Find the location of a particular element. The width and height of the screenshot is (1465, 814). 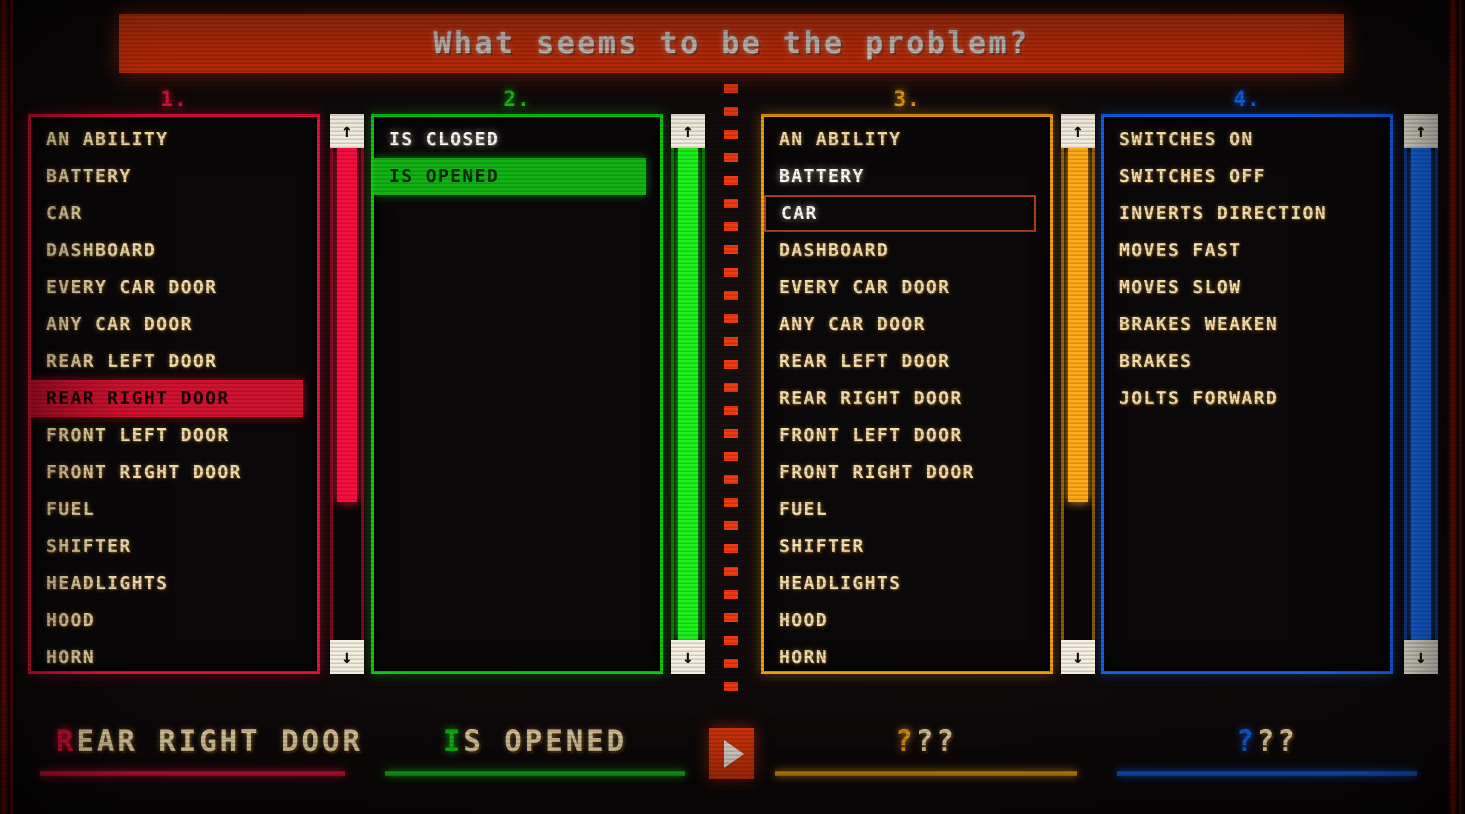

list-item: IS CLOSED is located at coordinates (517, 139).